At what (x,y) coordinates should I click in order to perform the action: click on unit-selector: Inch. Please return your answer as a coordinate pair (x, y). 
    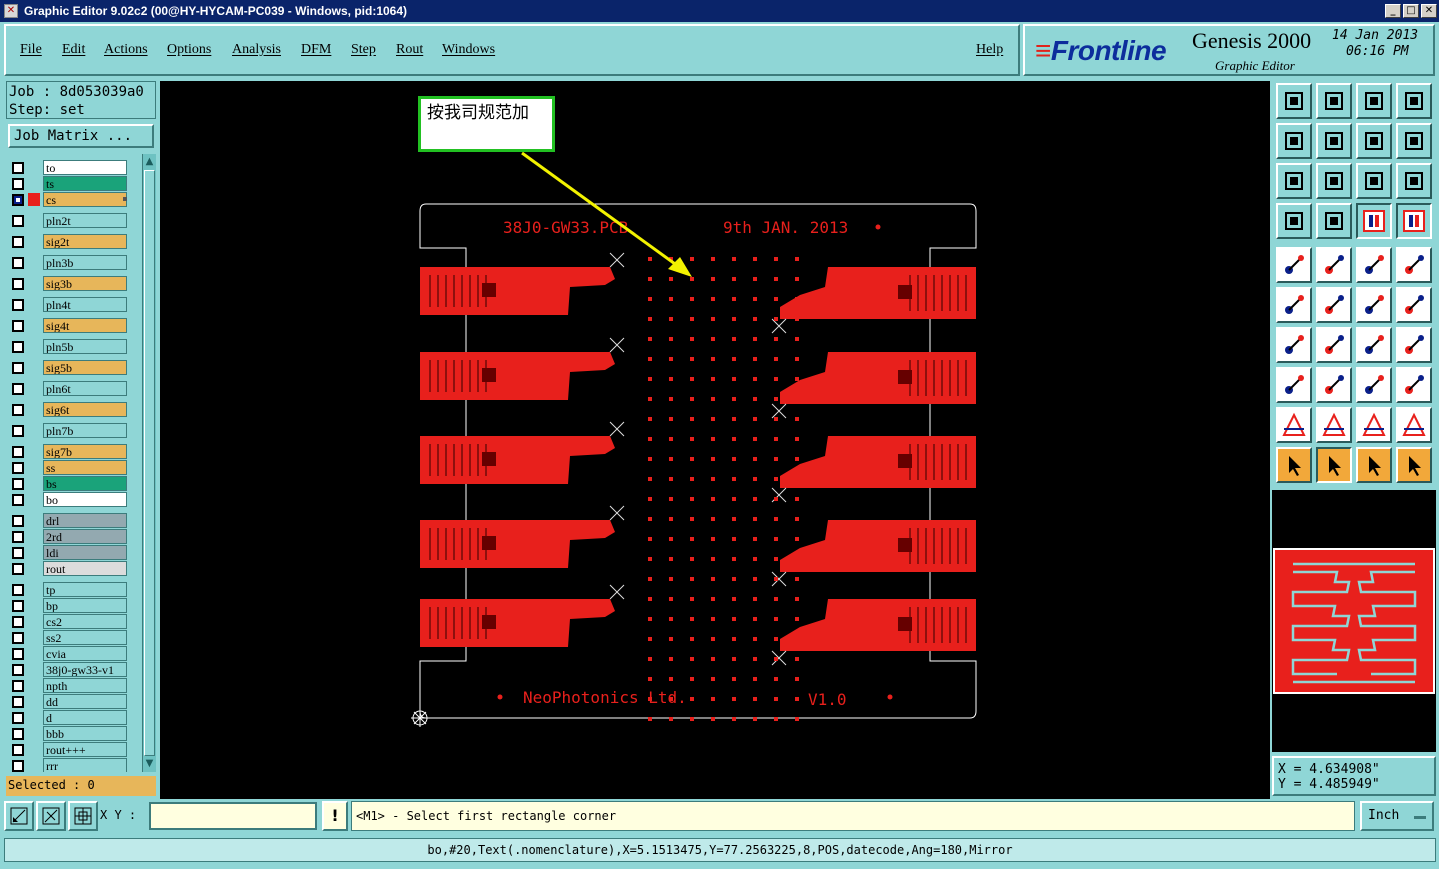
    Looking at the image, I should click on (1397, 816).